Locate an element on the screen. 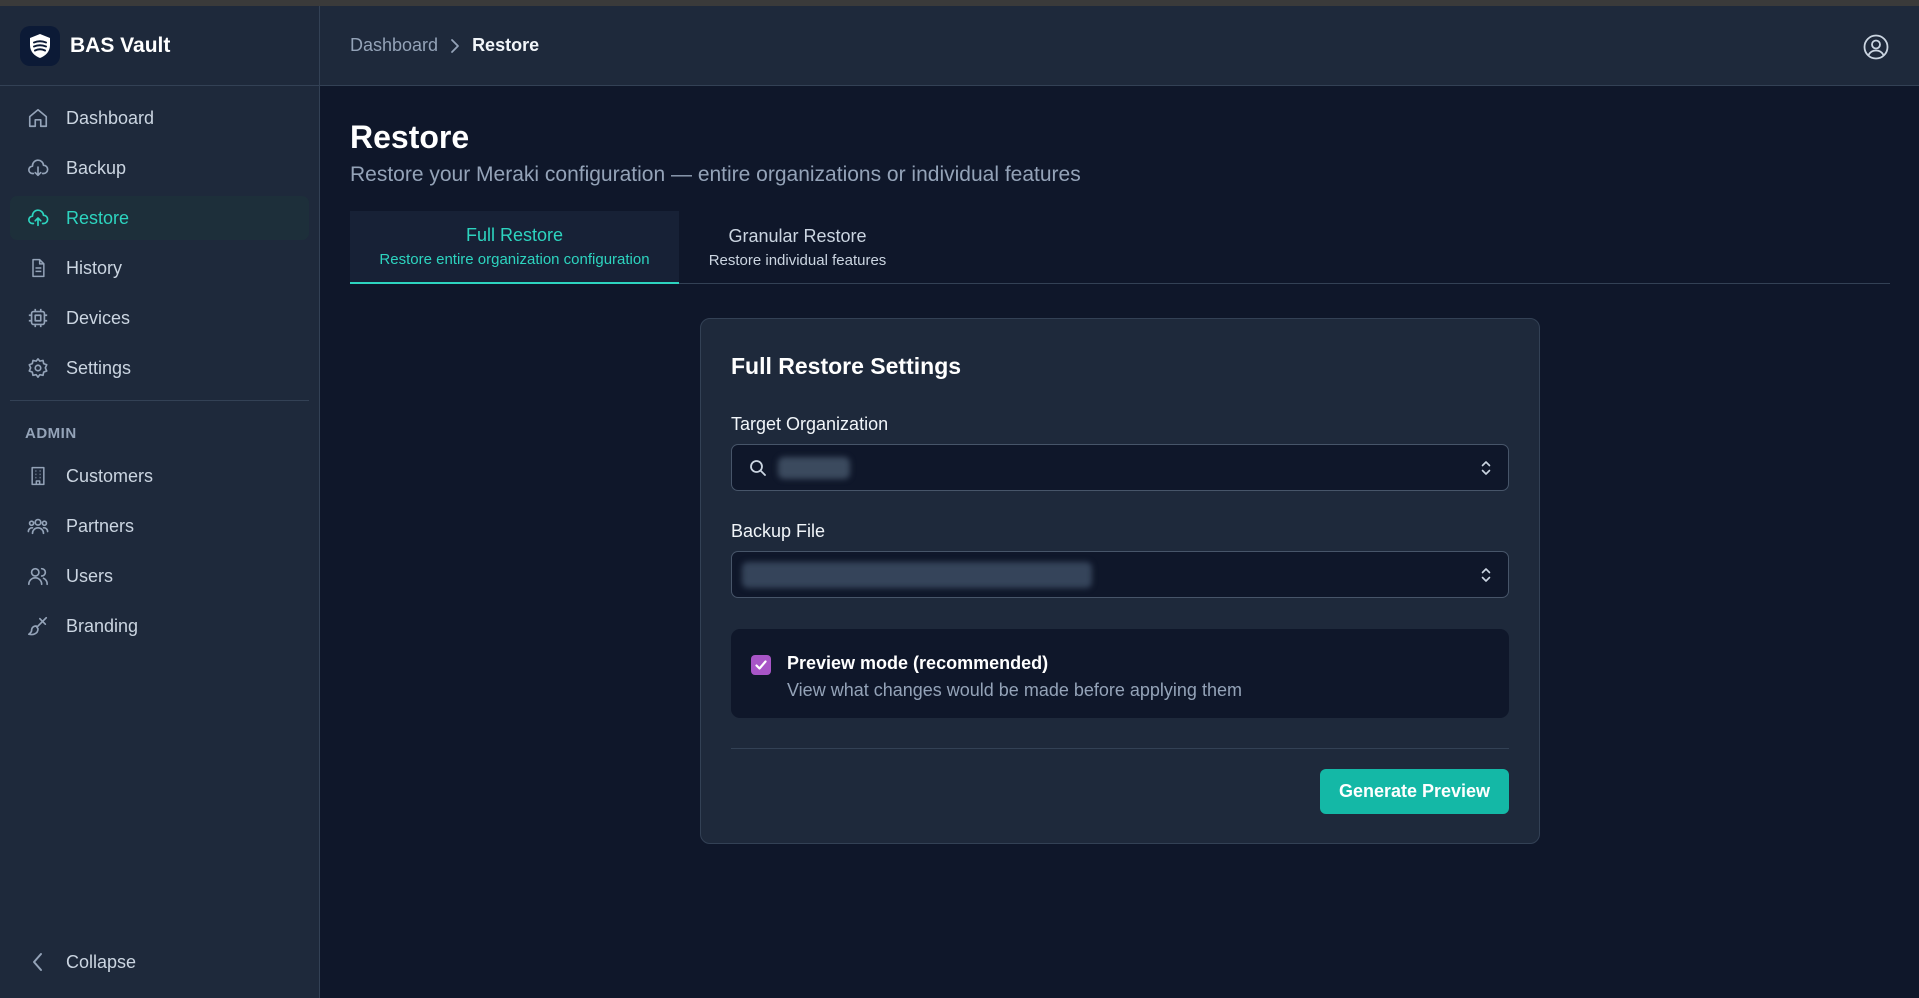 The image size is (1919, 998). sidebar-item-backup: Backup is located at coordinates (159, 168).